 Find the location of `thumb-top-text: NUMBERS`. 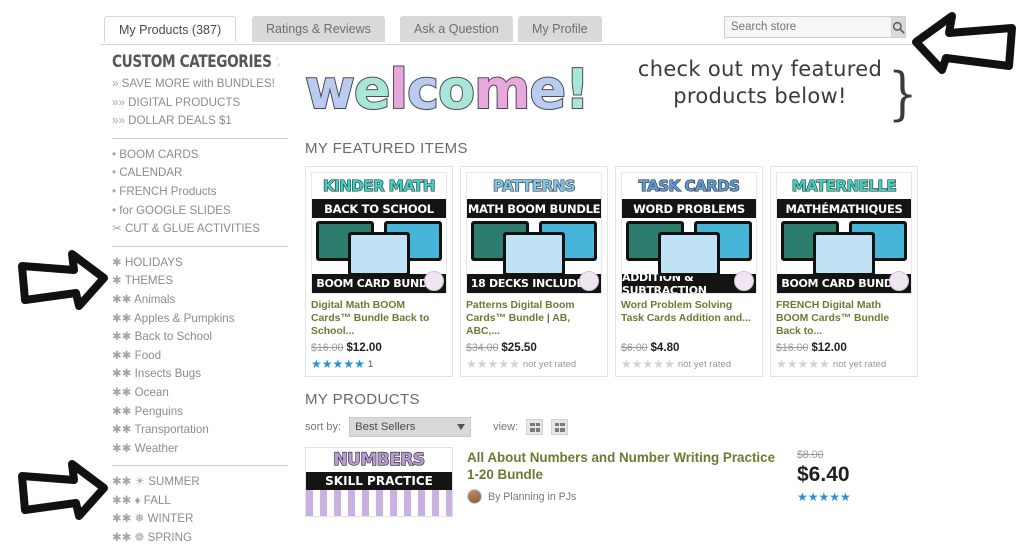

thumb-top-text: NUMBERS is located at coordinates (379, 459).